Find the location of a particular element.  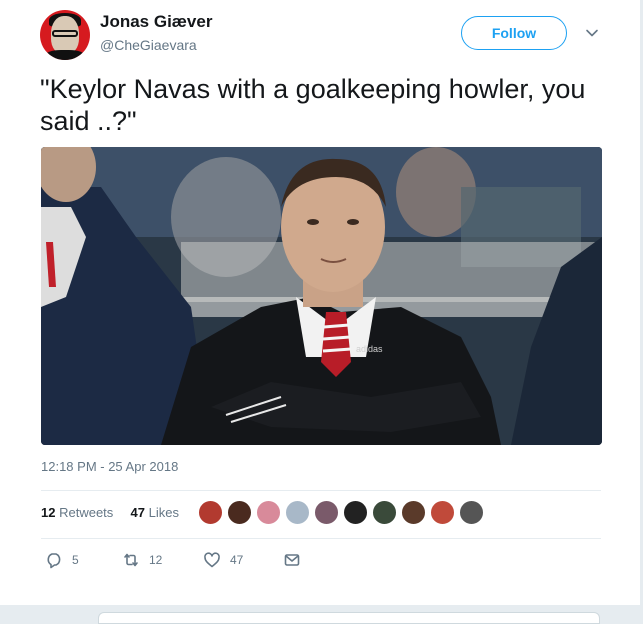

retweets-stat: 12 Retweets is located at coordinates (77, 512).